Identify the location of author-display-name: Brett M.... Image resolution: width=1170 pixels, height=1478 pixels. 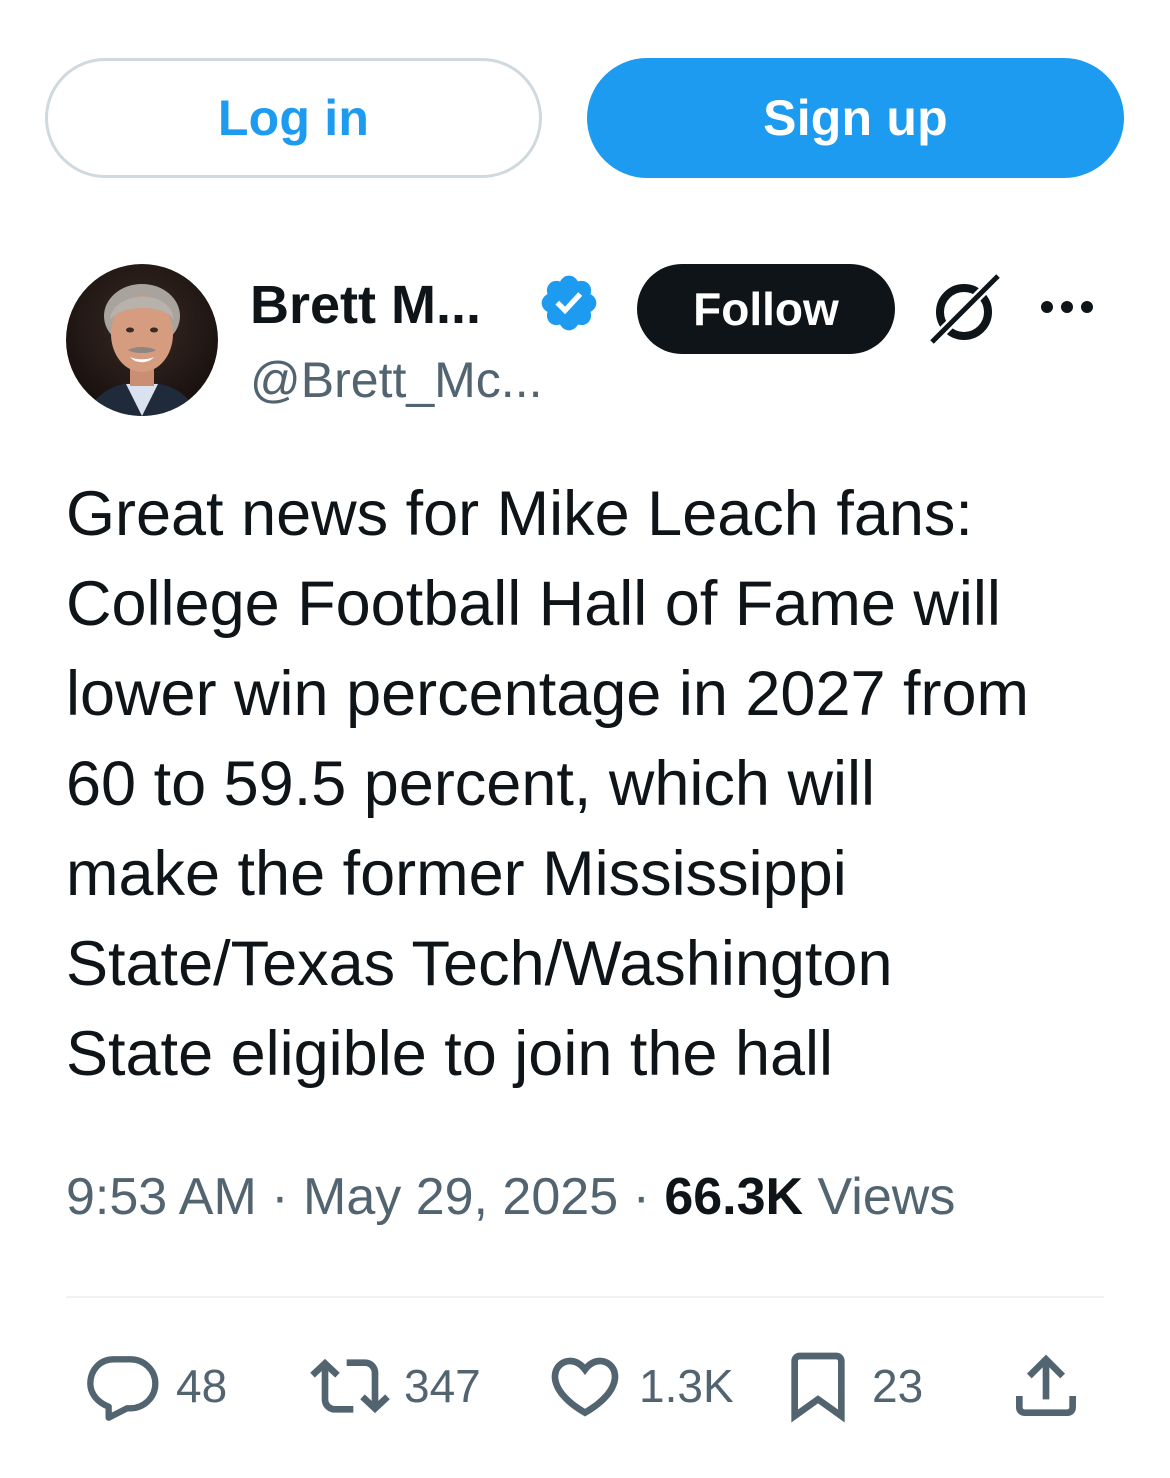
(365, 305).